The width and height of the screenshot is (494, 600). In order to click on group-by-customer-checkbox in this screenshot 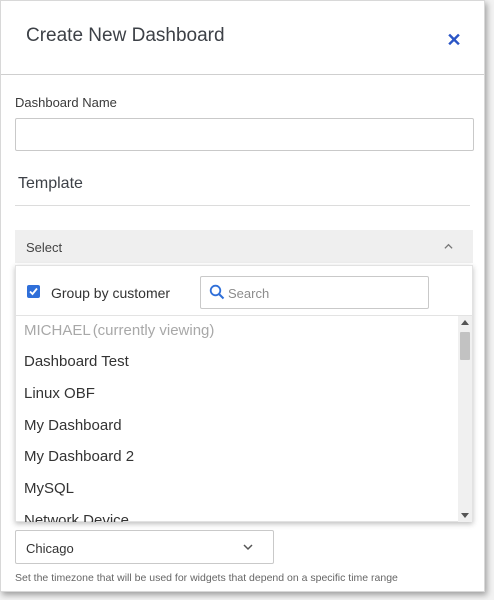, I will do `click(33, 291)`.